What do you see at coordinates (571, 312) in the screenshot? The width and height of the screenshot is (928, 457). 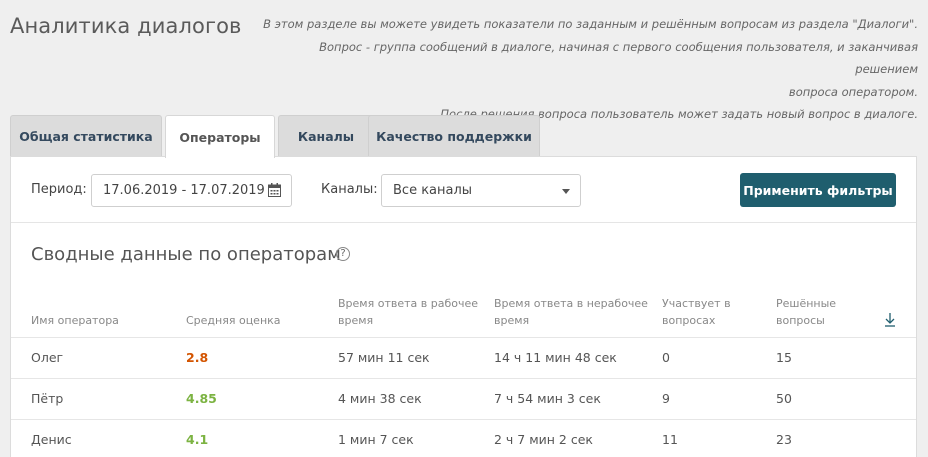 I see `column-header-offwork-response-time: Время ответа в нерабочее время` at bounding box center [571, 312].